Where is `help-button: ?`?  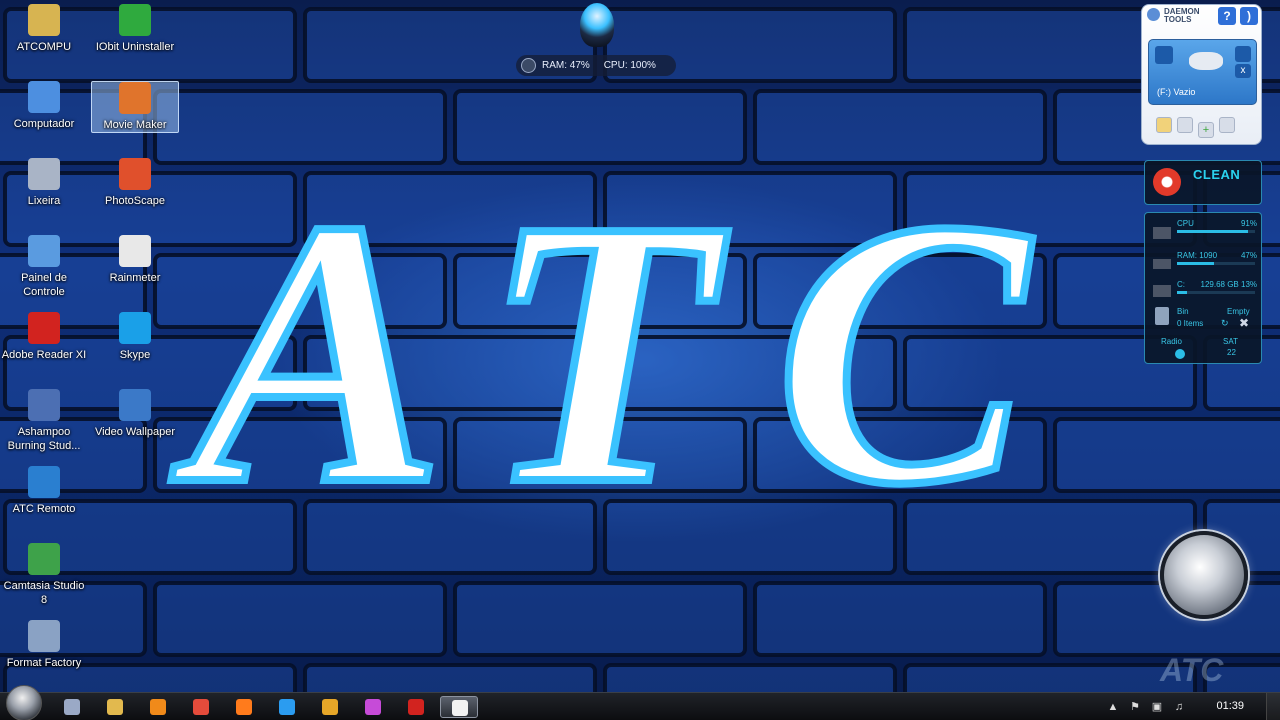
help-button: ? is located at coordinates (1227, 16).